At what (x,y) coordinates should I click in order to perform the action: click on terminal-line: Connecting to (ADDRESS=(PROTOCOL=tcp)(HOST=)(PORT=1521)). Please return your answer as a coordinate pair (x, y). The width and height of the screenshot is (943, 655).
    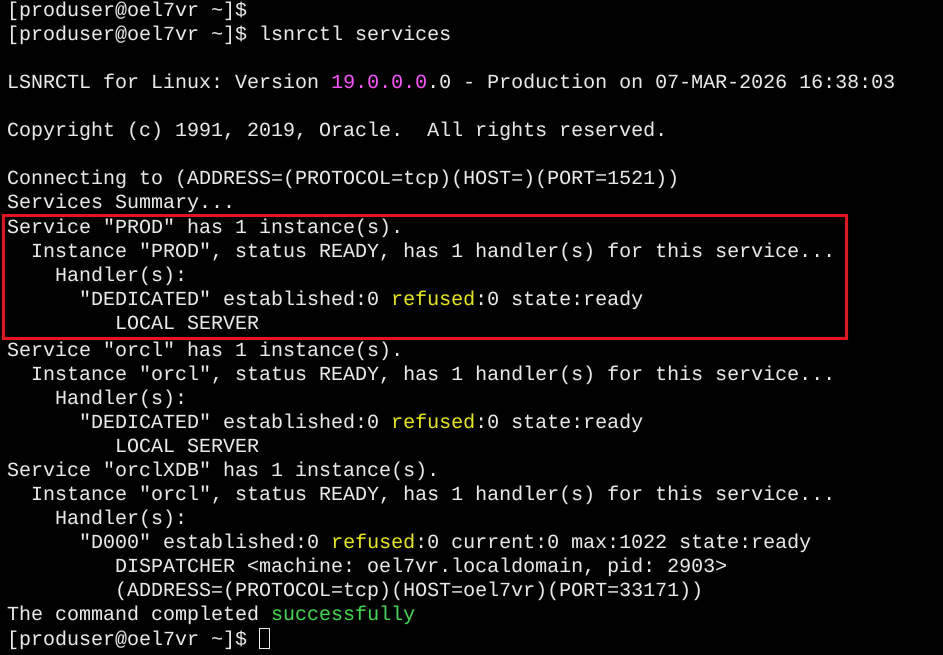
    Looking at the image, I should click on (343, 180).